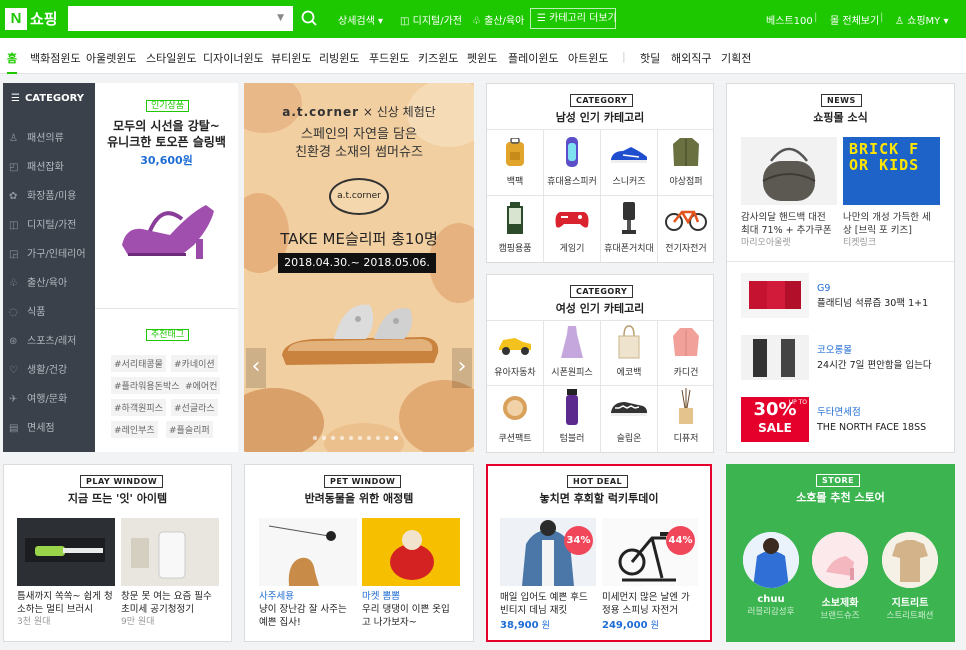 Image resolution: width=966 pixels, height=650 pixels. What do you see at coordinates (691, 58) in the screenshot?
I see `nav-overseas: 해외직구` at bounding box center [691, 58].